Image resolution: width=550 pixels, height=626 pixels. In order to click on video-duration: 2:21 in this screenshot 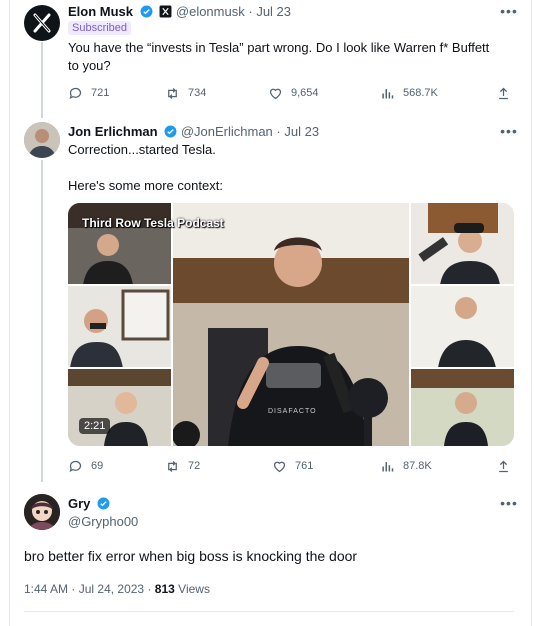, I will do `click(95, 426)`.